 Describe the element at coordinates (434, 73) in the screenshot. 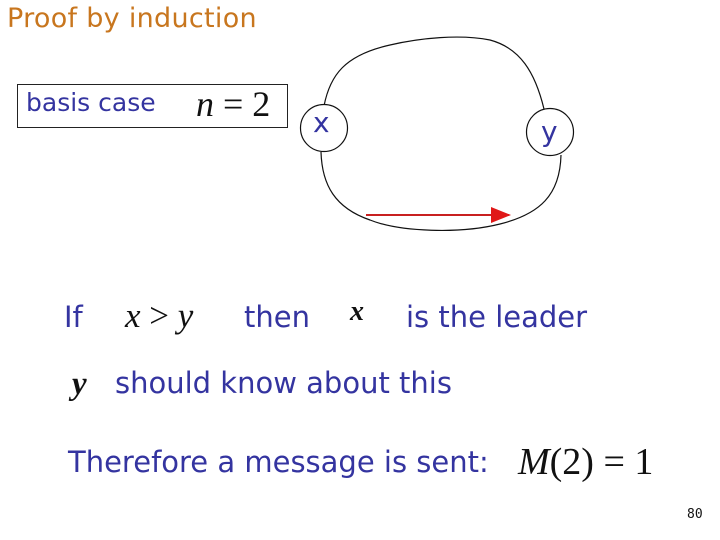

I see `ring-edge-top` at that location.